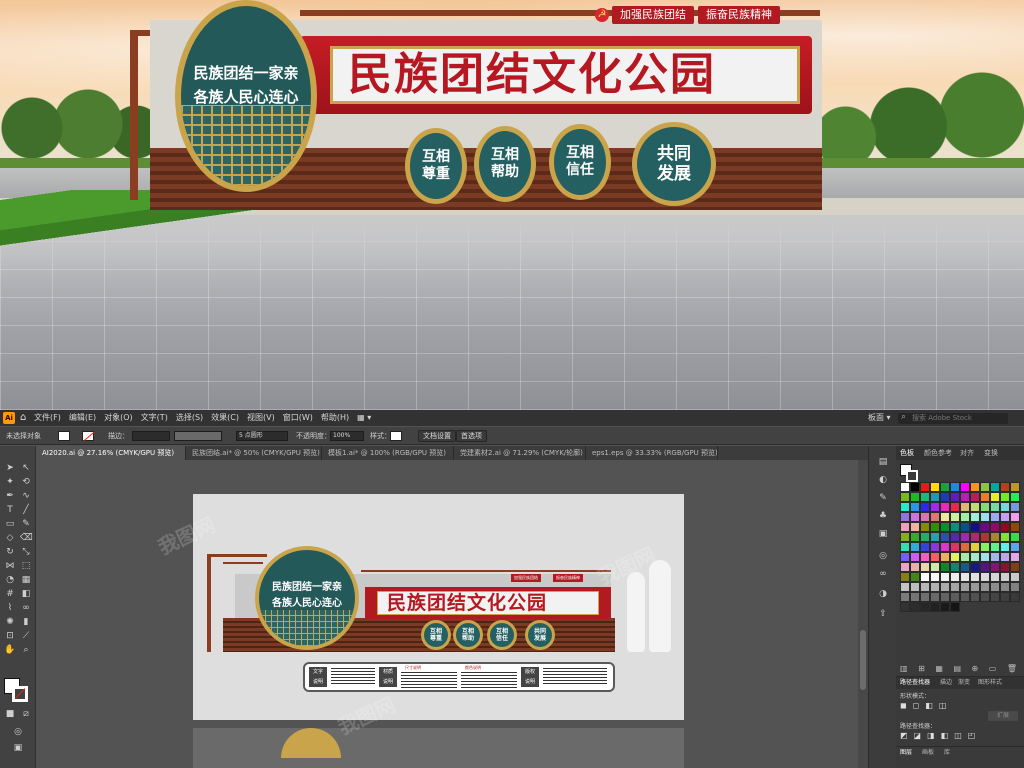  Describe the element at coordinates (26, 538) in the screenshot. I see `eraser-icon: ⌫` at that location.